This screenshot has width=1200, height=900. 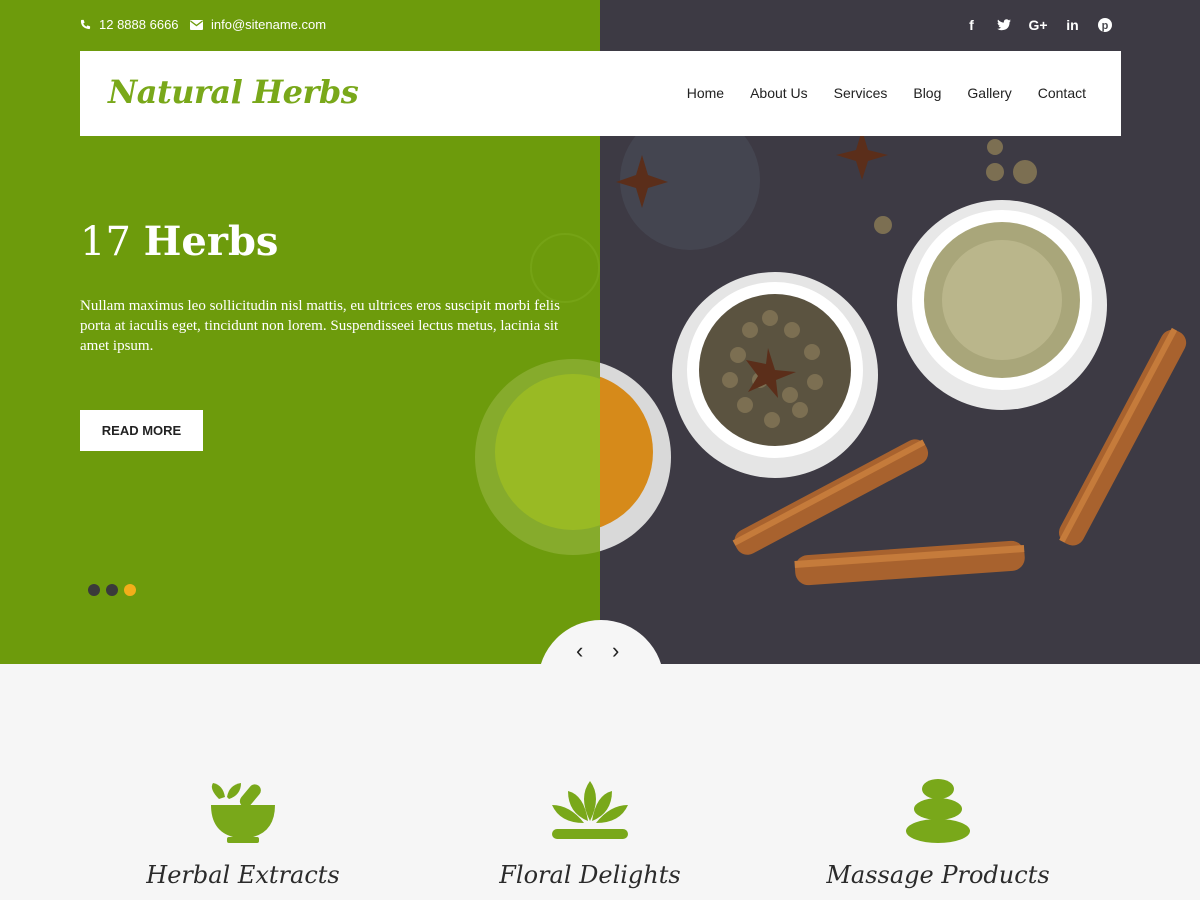 I want to click on nav-about-us: About Us, so click(x=779, y=93).